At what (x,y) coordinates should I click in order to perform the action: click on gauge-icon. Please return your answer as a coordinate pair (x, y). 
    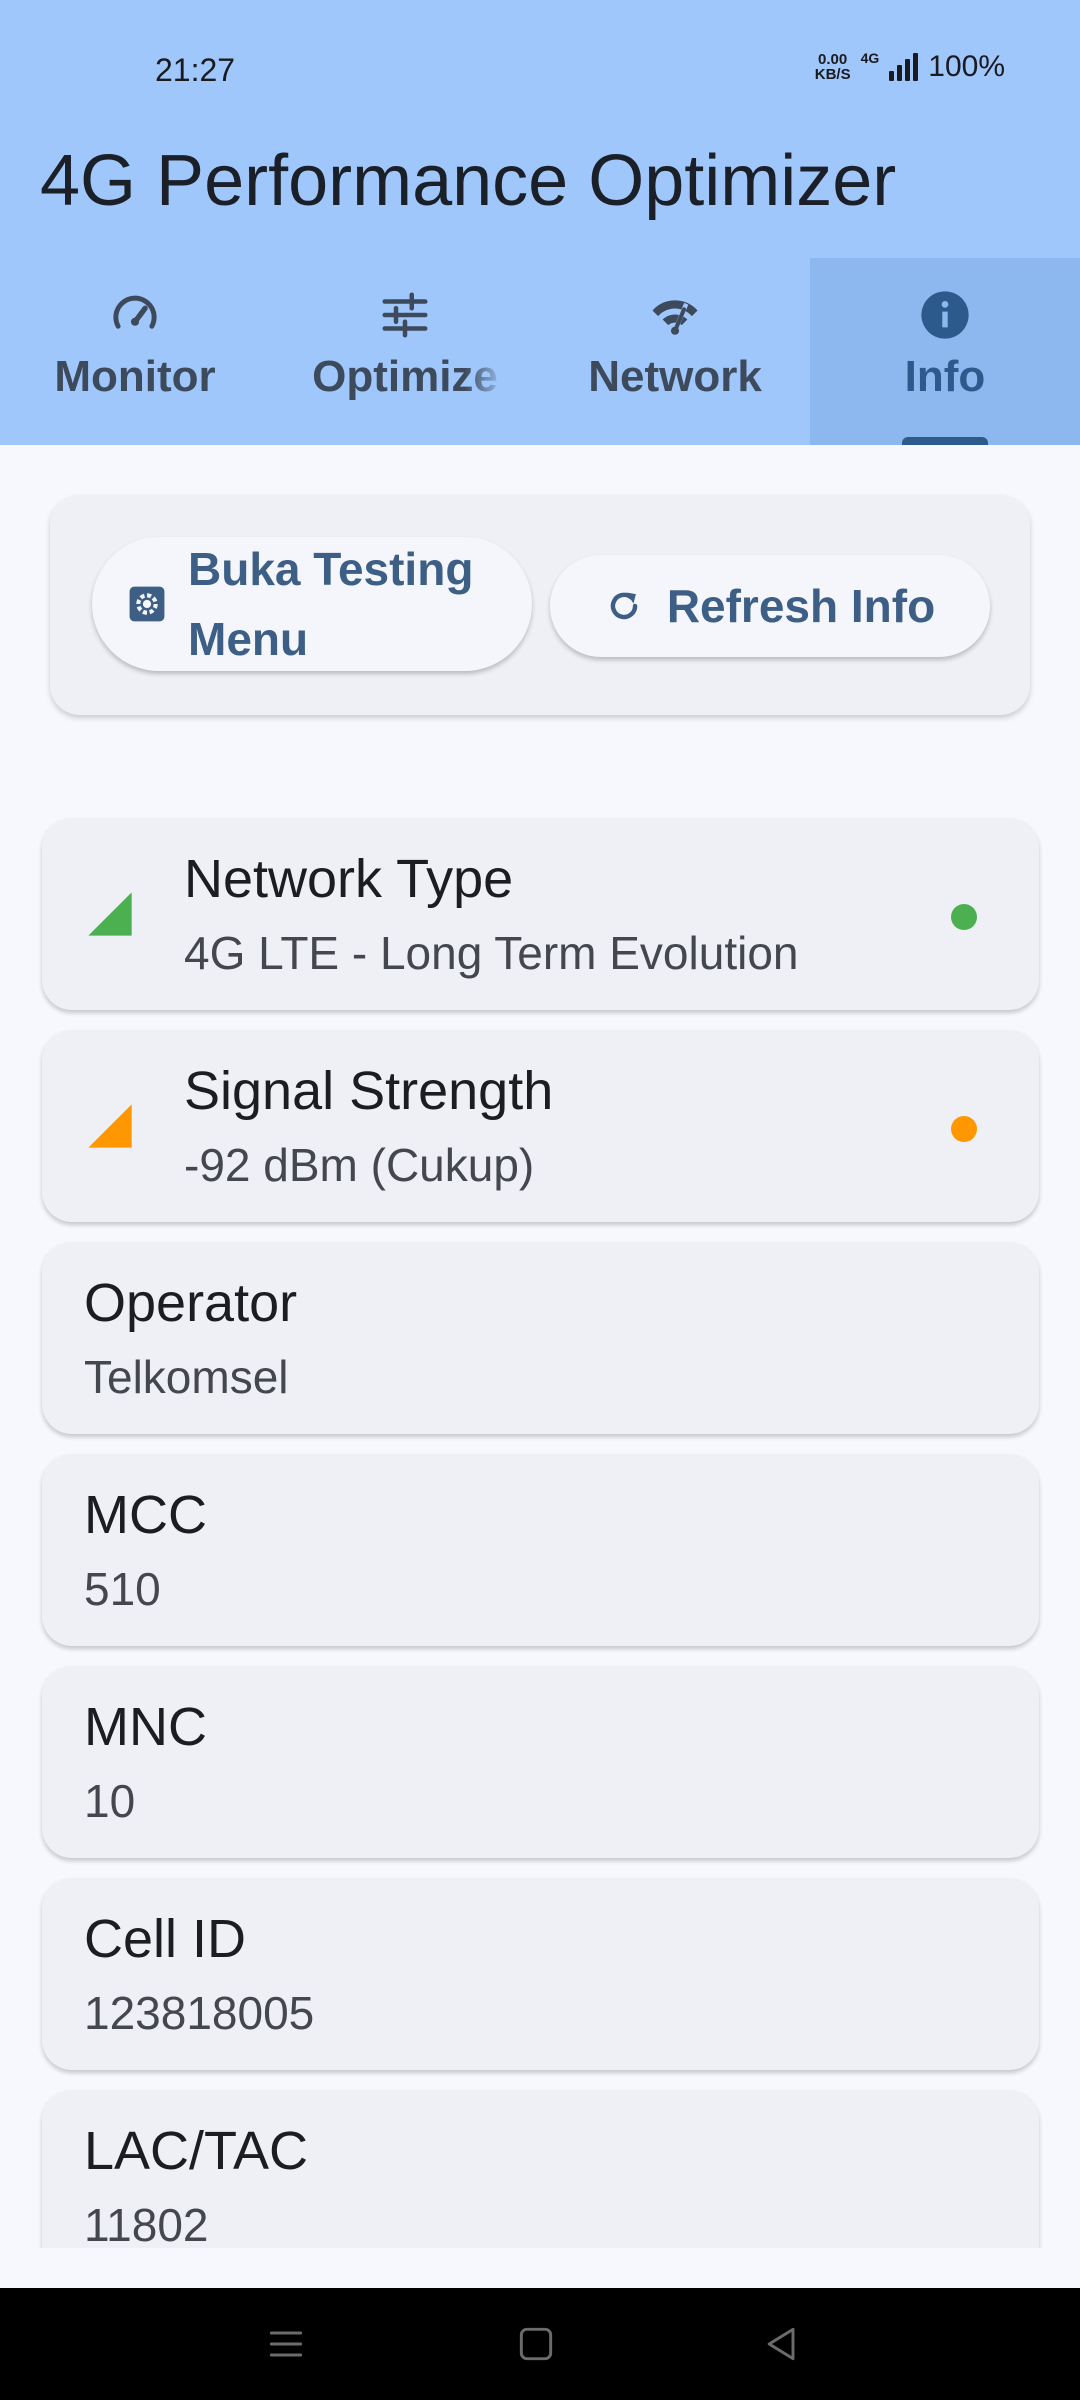
    Looking at the image, I should click on (135, 312).